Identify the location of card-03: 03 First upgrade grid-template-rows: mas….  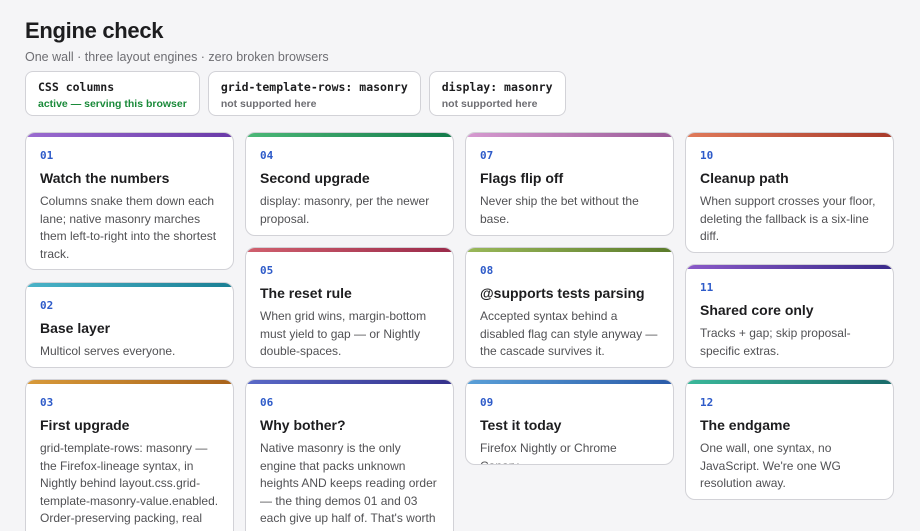
(129, 455).